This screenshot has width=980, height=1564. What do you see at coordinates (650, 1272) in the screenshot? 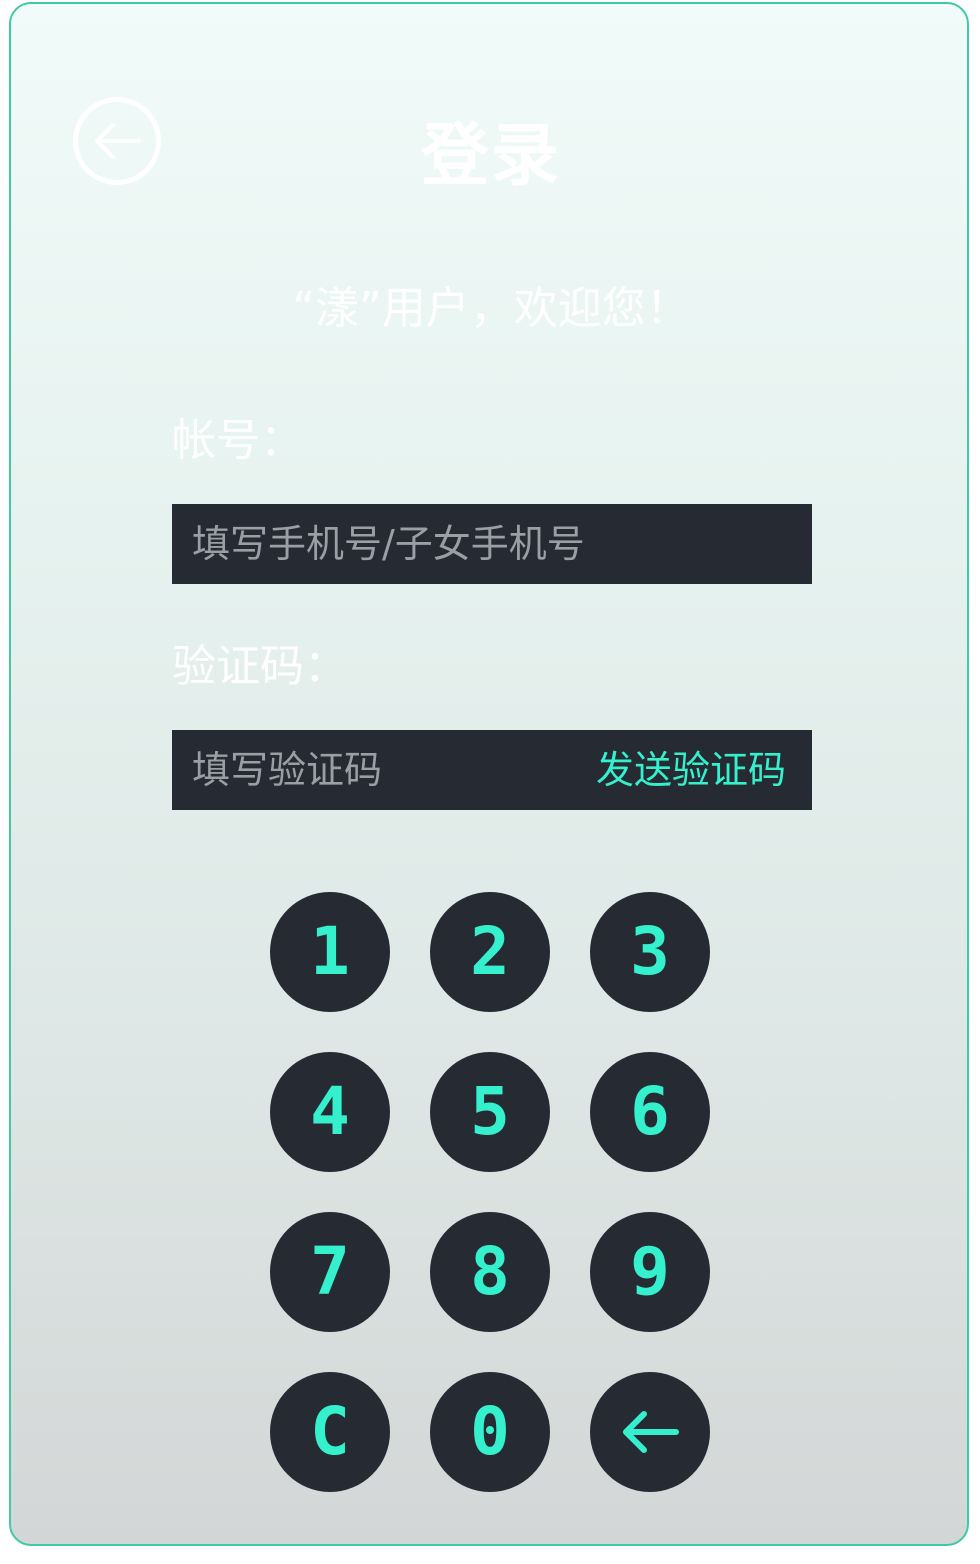
I see `key-9: 9` at bounding box center [650, 1272].